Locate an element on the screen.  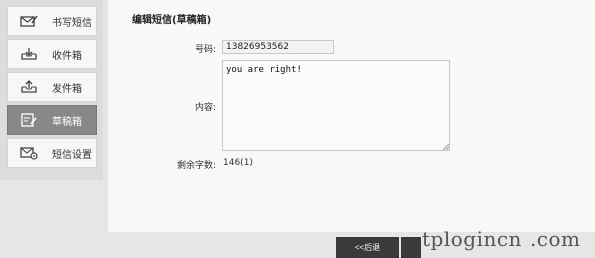
next-button is located at coordinates (411, 247).